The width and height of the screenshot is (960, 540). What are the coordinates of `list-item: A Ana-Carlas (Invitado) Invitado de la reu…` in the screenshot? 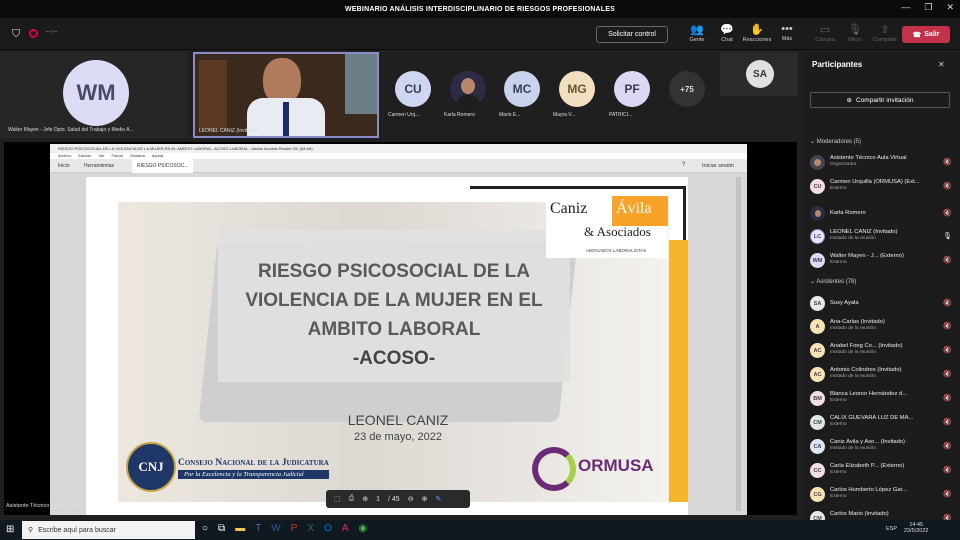 It's located at (883, 326).